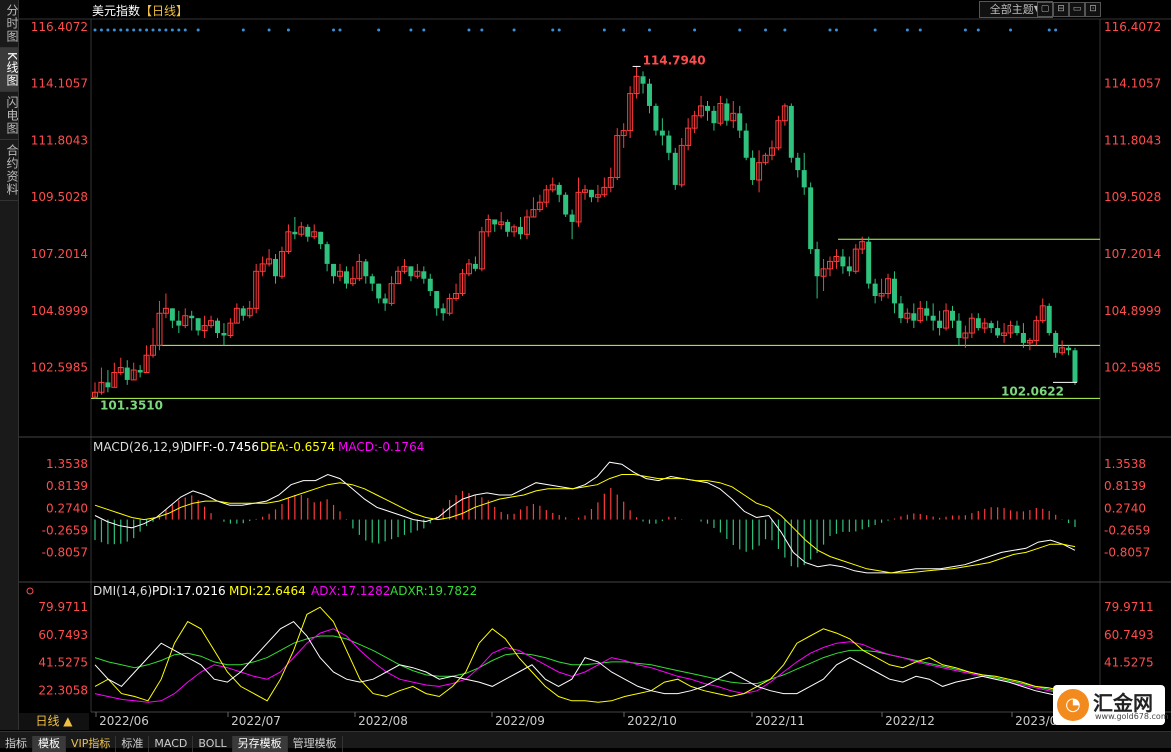 Image resolution: width=1171 pixels, height=752 pixels. What do you see at coordinates (65, 530) in the screenshot?
I see `macd-tick-left: -0.2659` at bounding box center [65, 530].